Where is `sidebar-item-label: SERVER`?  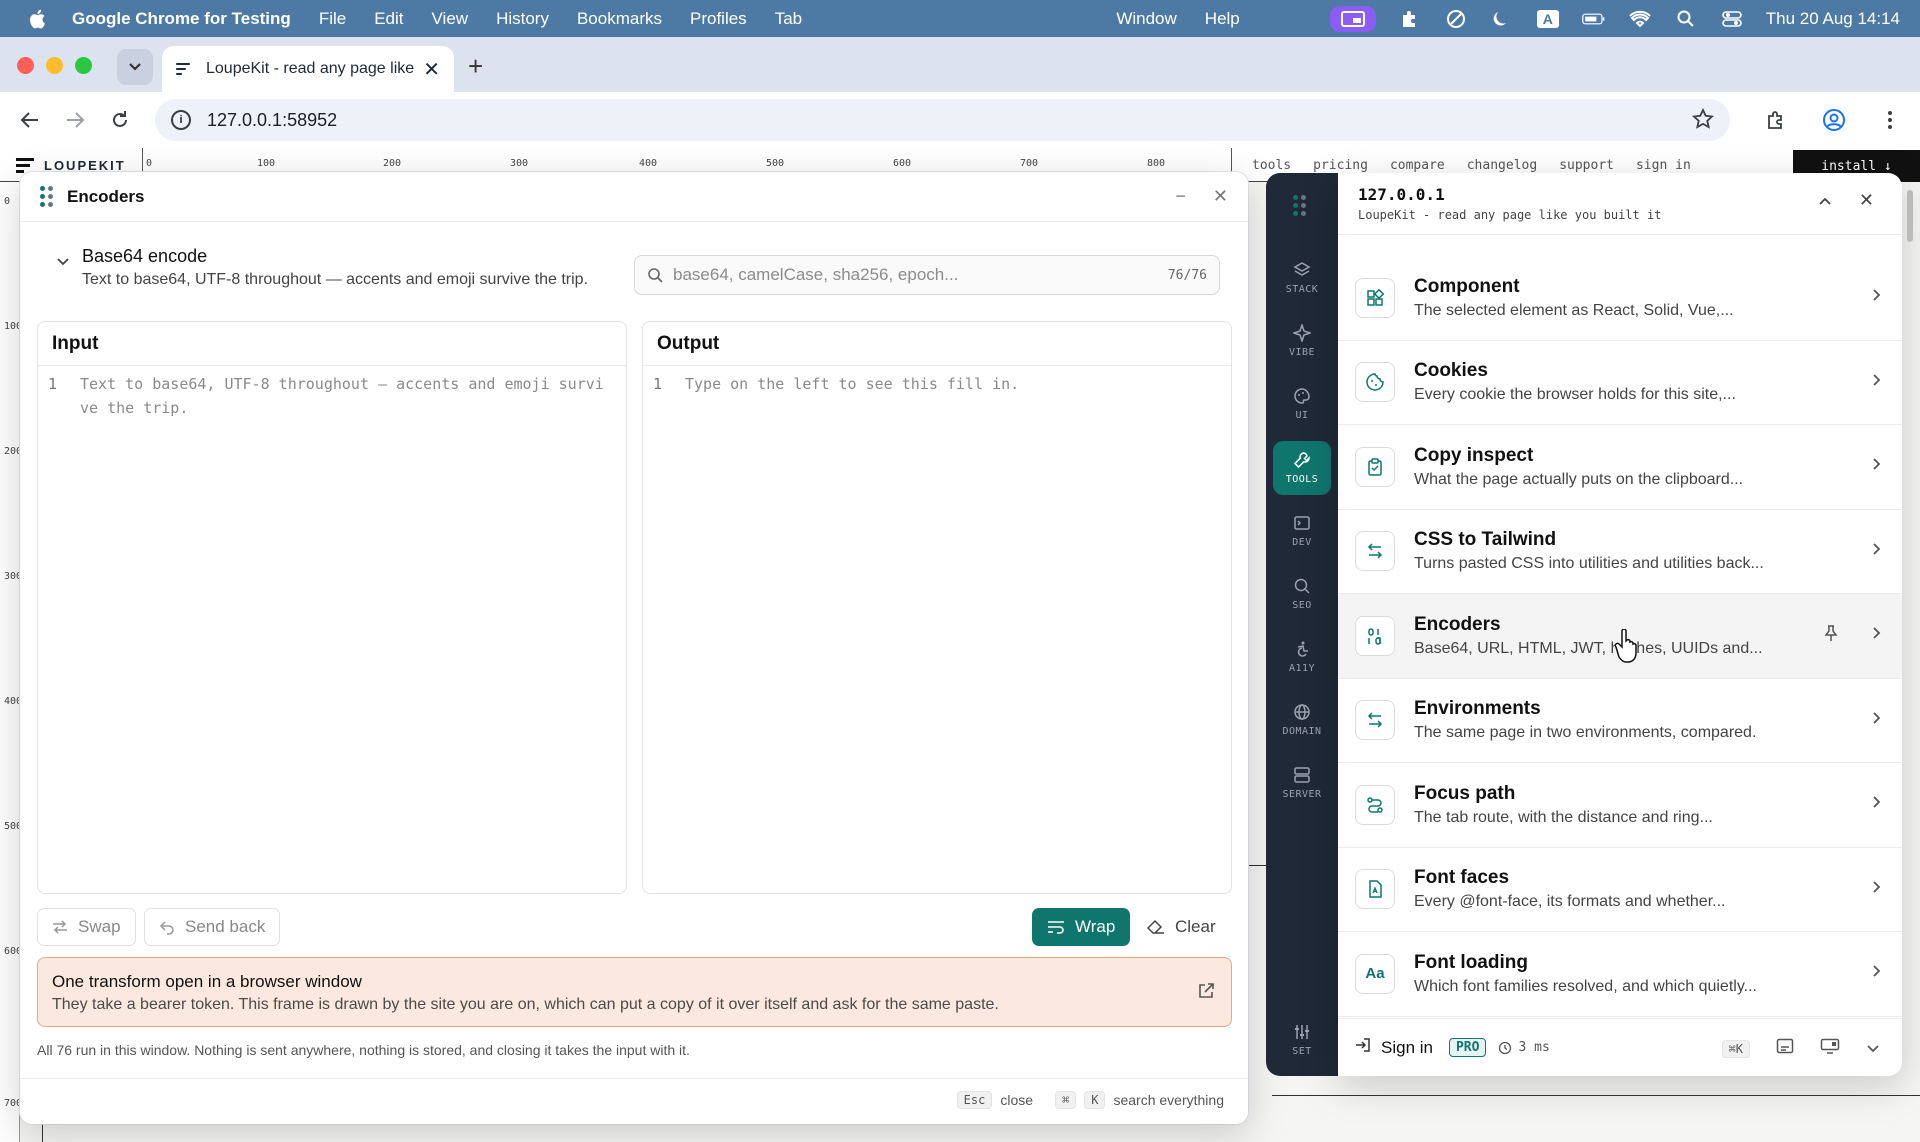 sidebar-item-label: SERVER is located at coordinates (1302, 794).